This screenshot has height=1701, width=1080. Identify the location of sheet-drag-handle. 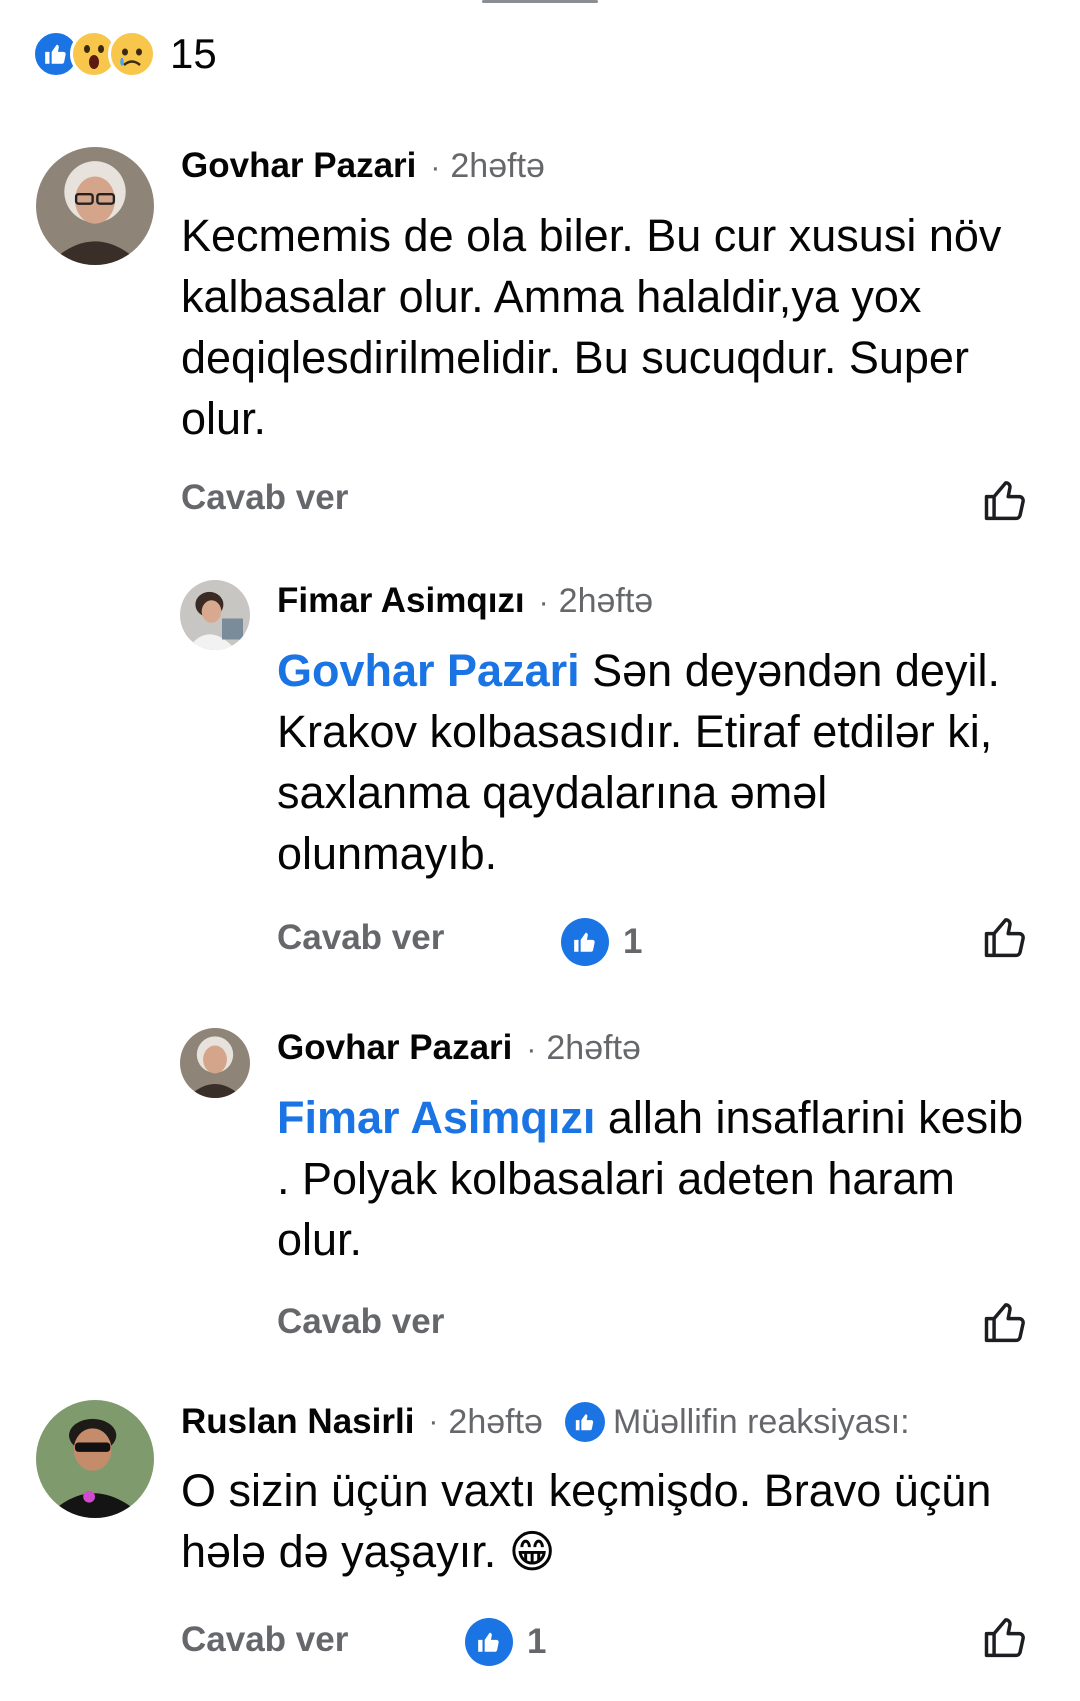
(540, 1).